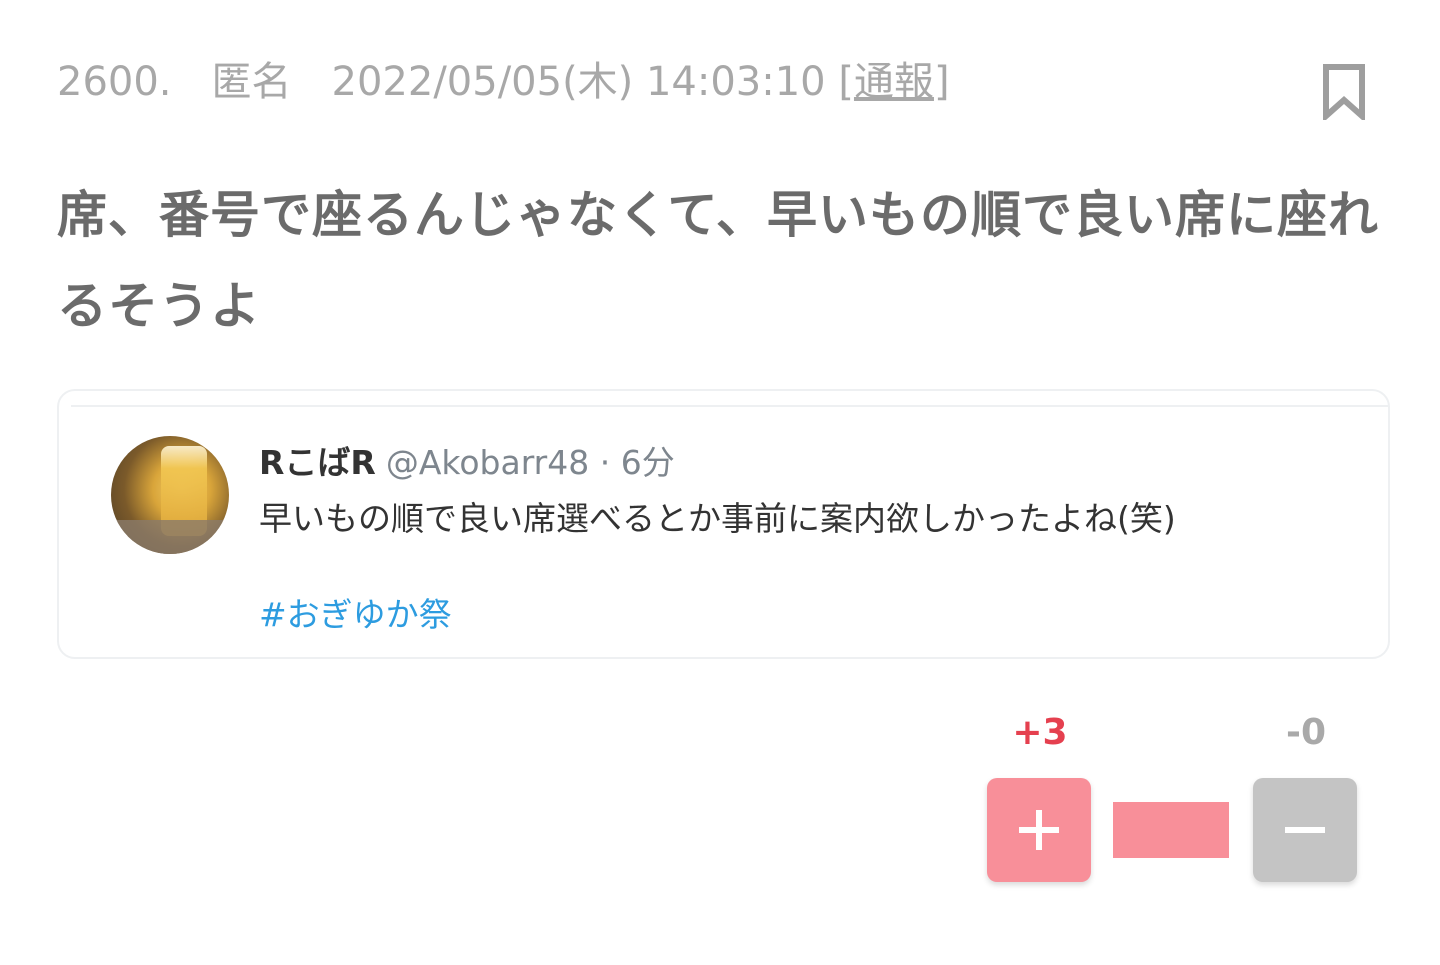  What do you see at coordinates (114, 82) in the screenshot?
I see `comment-number: 2600.` at bounding box center [114, 82].